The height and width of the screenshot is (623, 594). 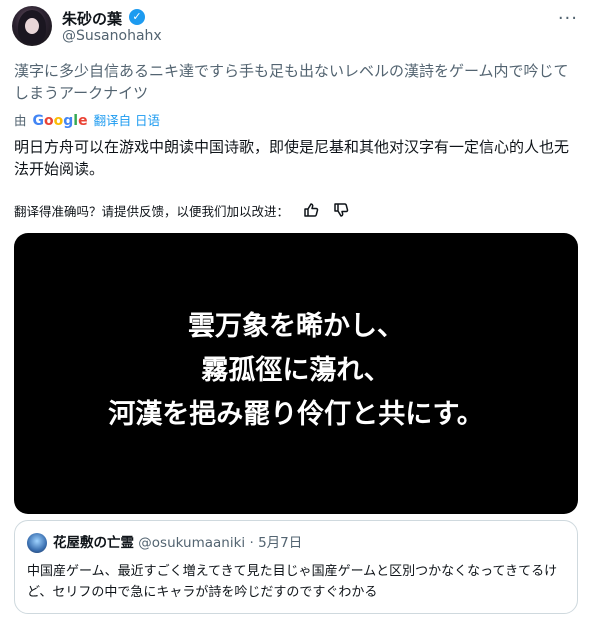 I want to click on quote-avatar, so click(x=37, y=543).